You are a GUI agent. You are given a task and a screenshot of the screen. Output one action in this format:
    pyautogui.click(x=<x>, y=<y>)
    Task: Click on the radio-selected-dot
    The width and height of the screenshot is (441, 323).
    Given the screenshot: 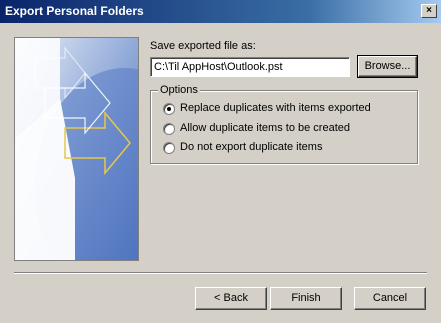 What is the action you would take?
    pyautogui.click(x=169, y=109)
    